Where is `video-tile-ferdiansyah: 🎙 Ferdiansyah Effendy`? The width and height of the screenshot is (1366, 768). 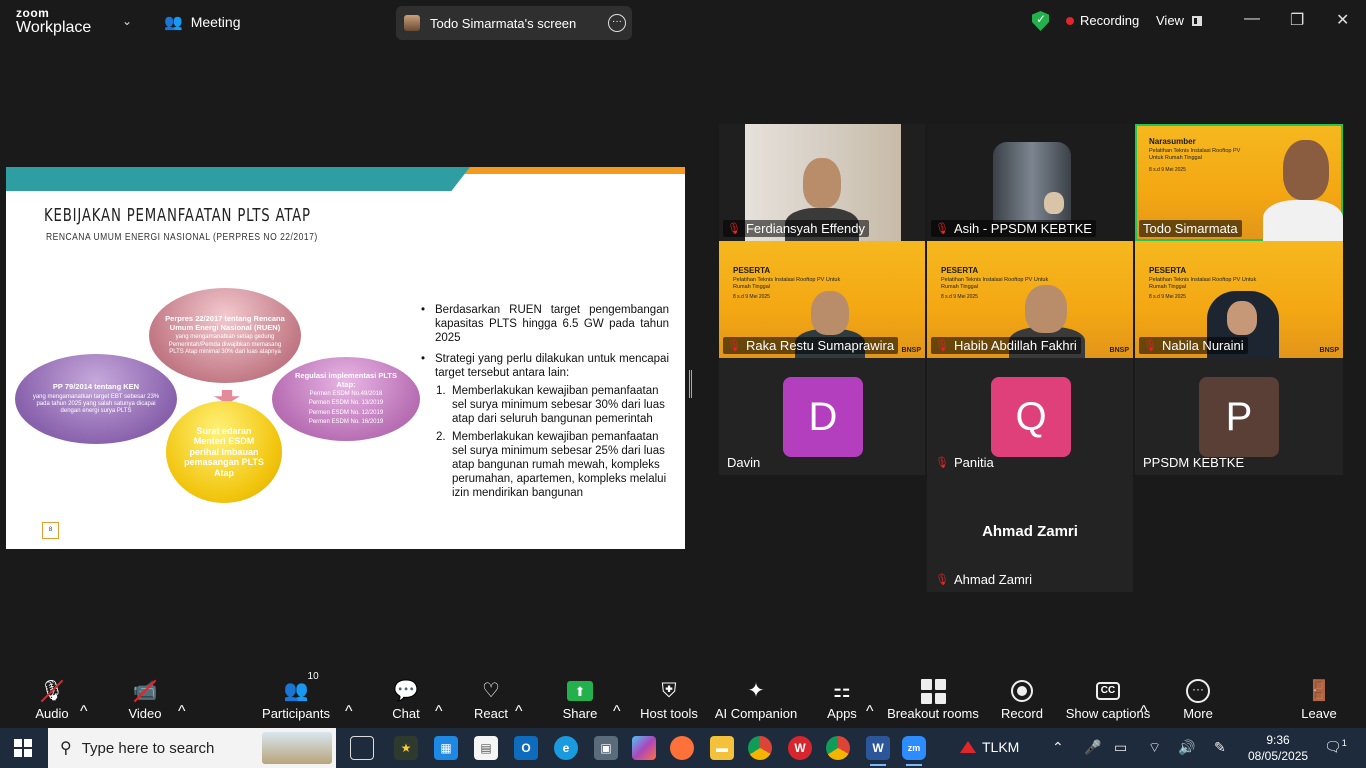
video-tile-ferdiansyah: 🎙 Ferdiansyah Effendy is located at coordinates (822, 182).